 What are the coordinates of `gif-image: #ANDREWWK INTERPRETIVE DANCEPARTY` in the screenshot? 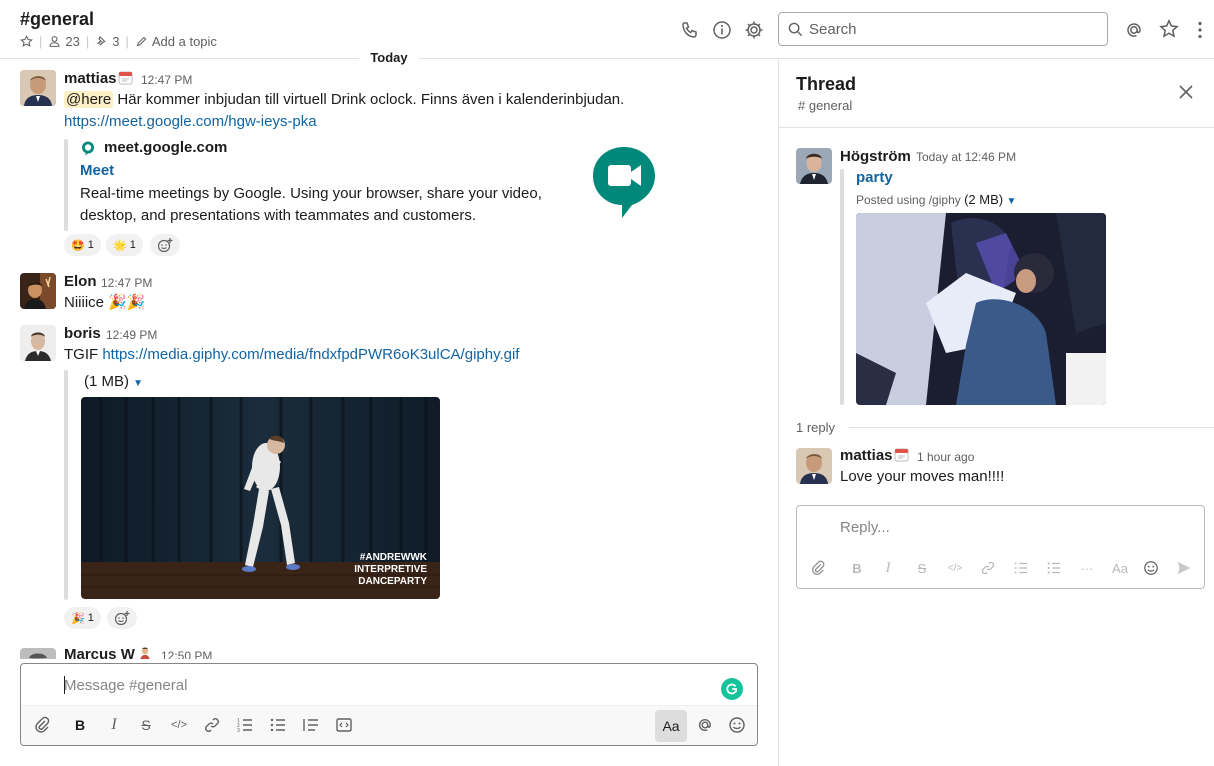 It's located at (260, 498).